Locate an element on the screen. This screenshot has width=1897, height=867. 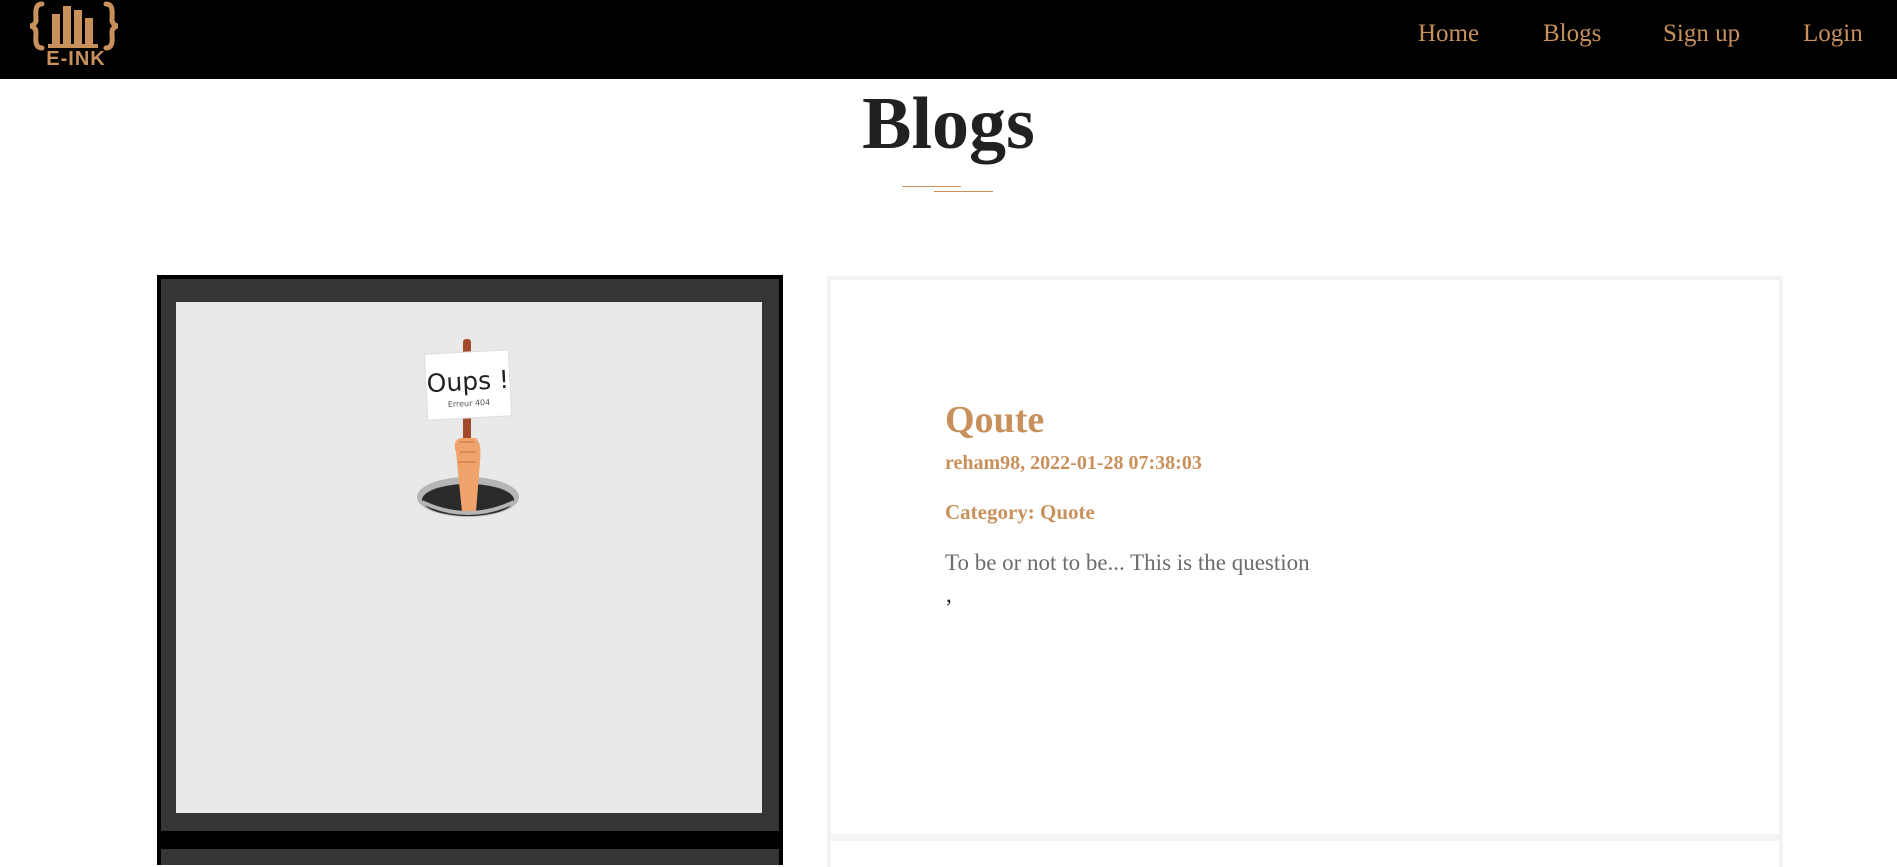
logo: E-INK is located at coordinates (74, 36).